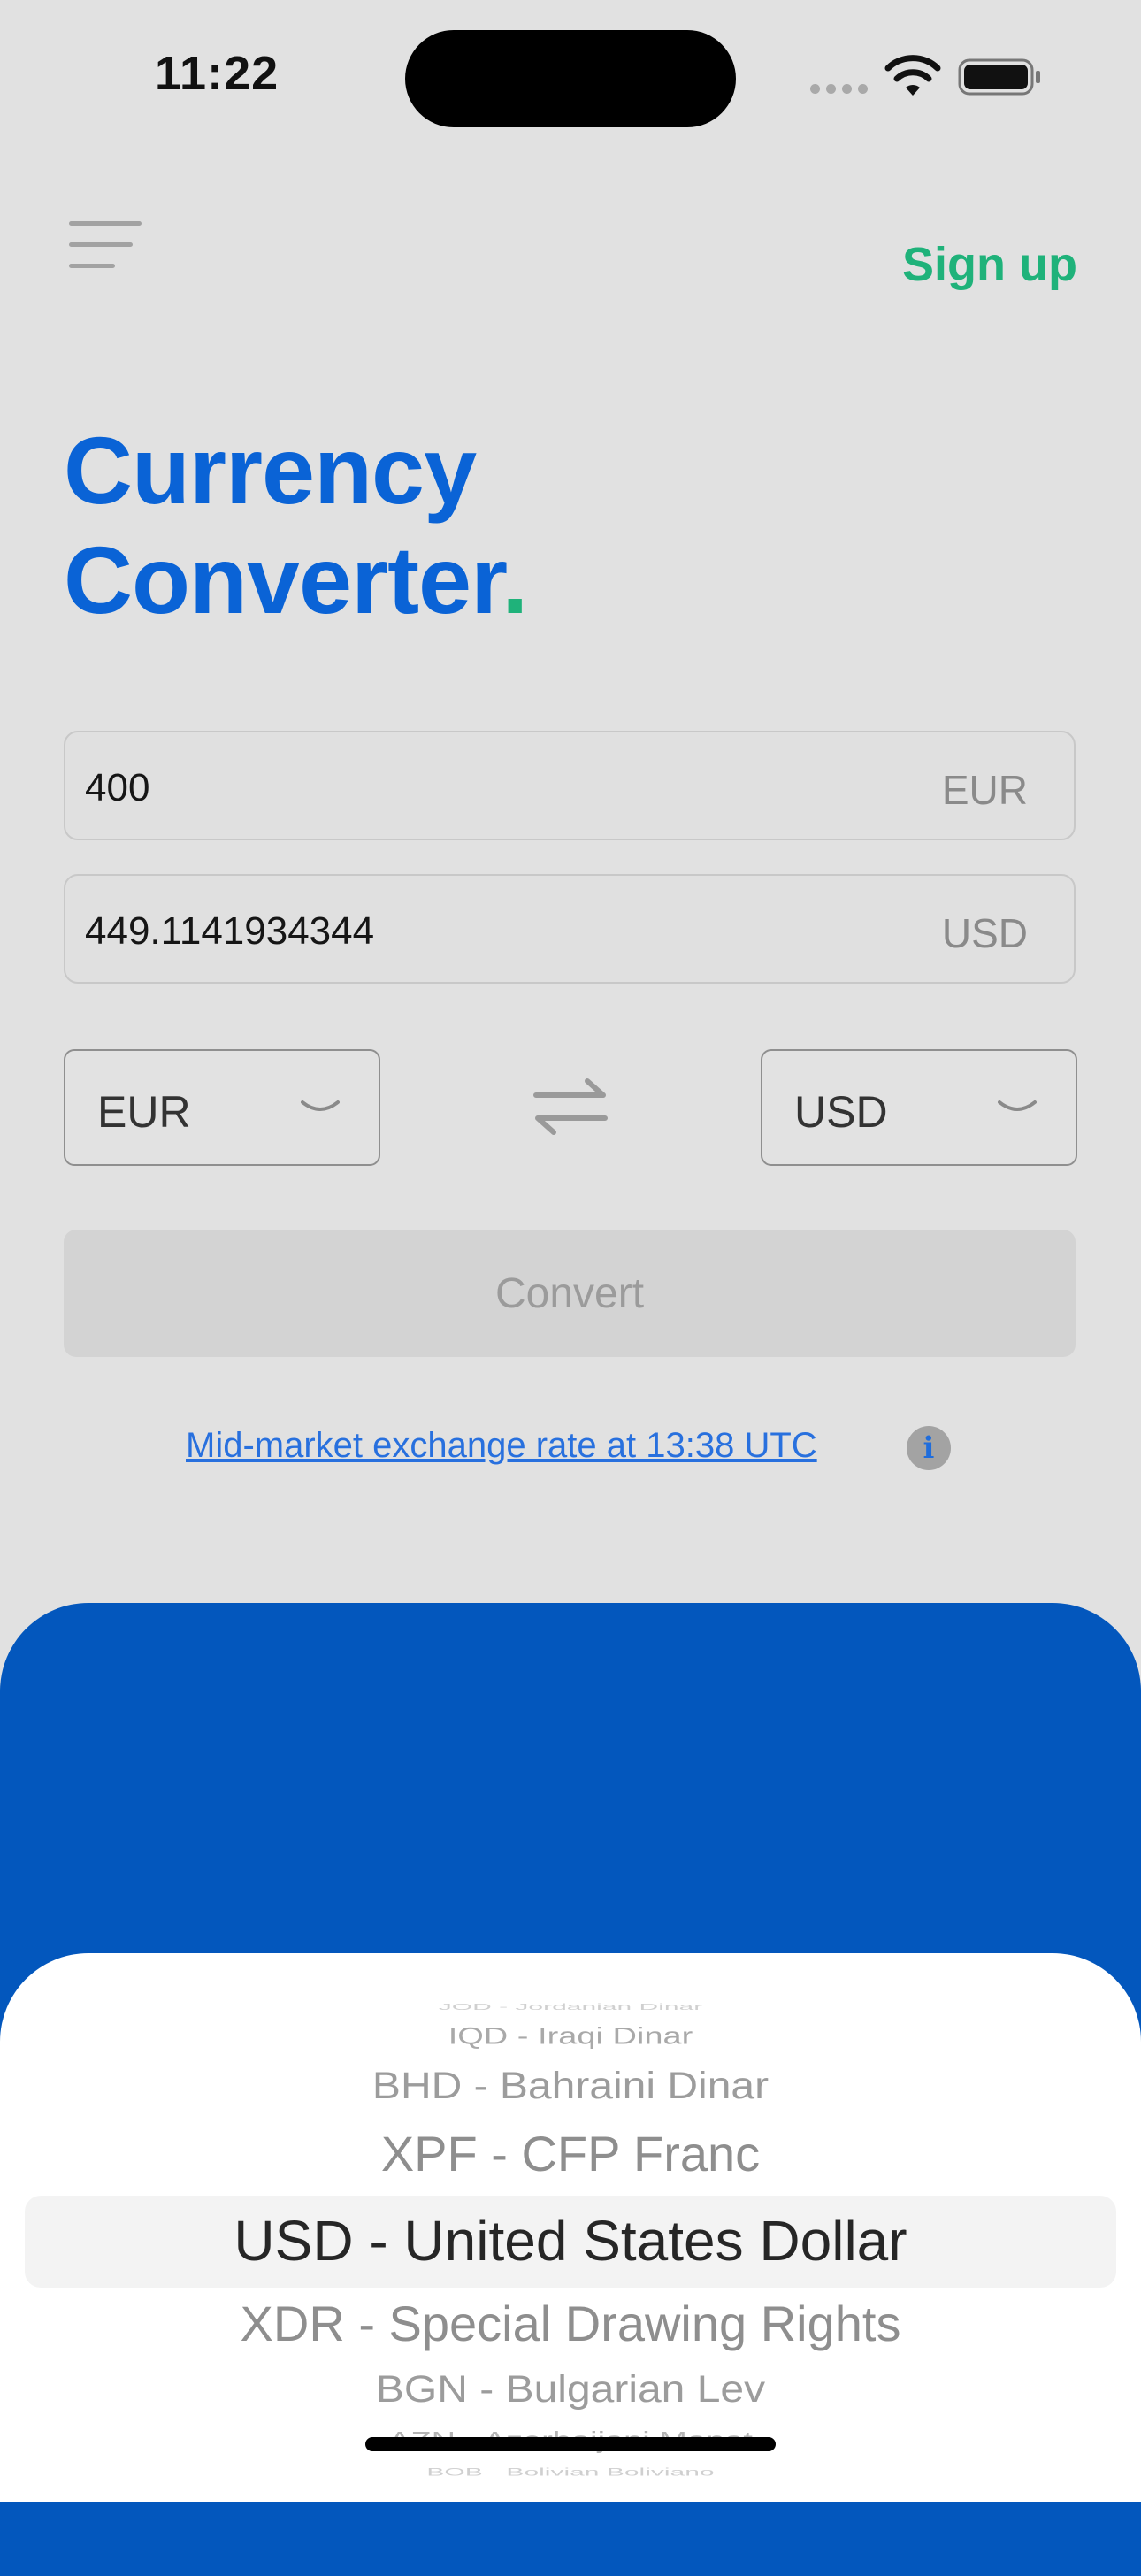 The image size is (1141, 2576). What do you see at coordinates (570, 2086) in the screenshot?
I see `picker-item: BHD - Bahraini Dinar` at bounding box center [570, 2086].